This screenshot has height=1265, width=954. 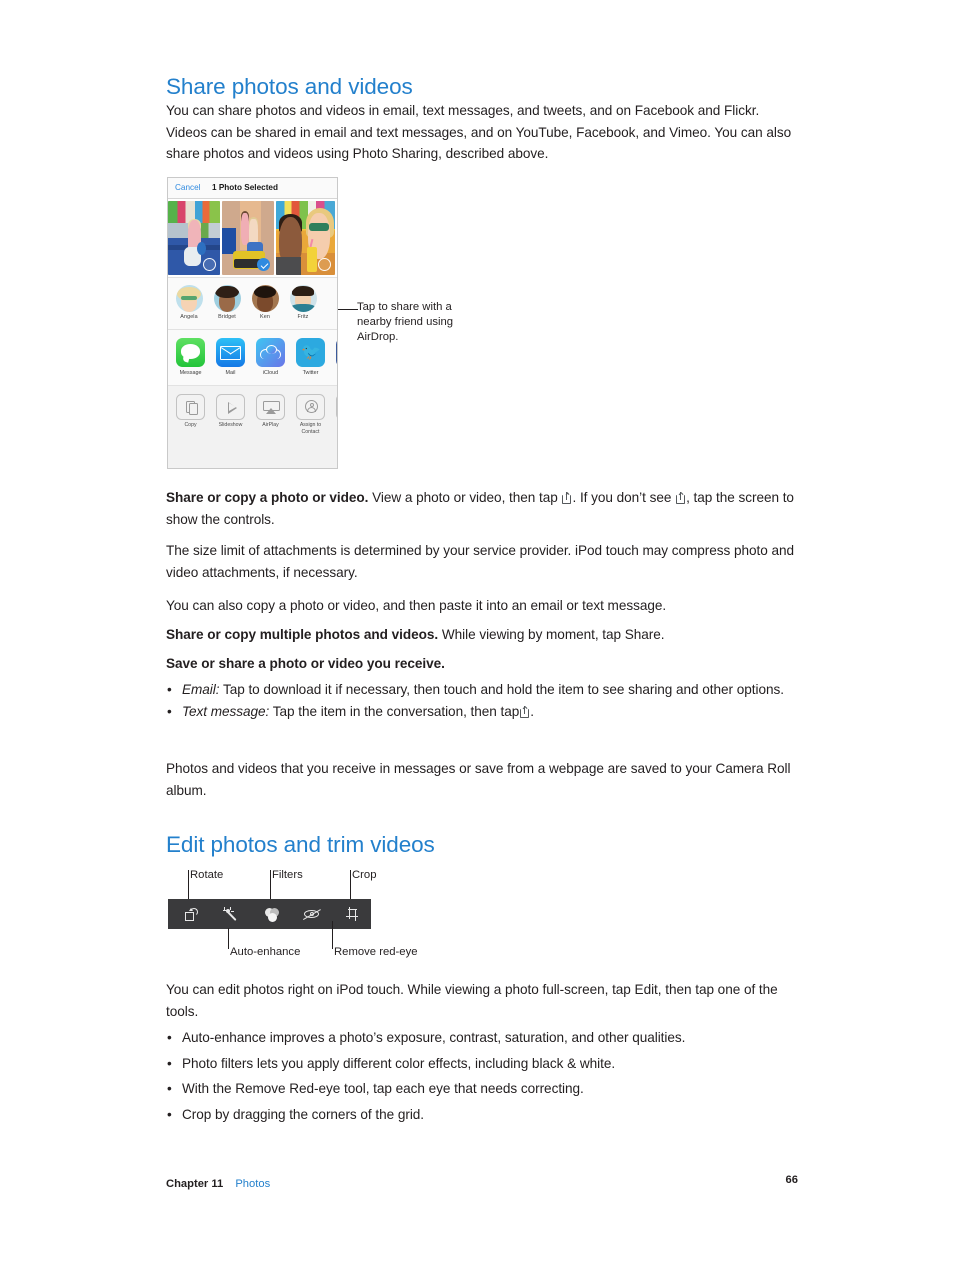 I want to click on callout-label-remove-red-eye: Remove red-eye, so click(x=376, y=952).